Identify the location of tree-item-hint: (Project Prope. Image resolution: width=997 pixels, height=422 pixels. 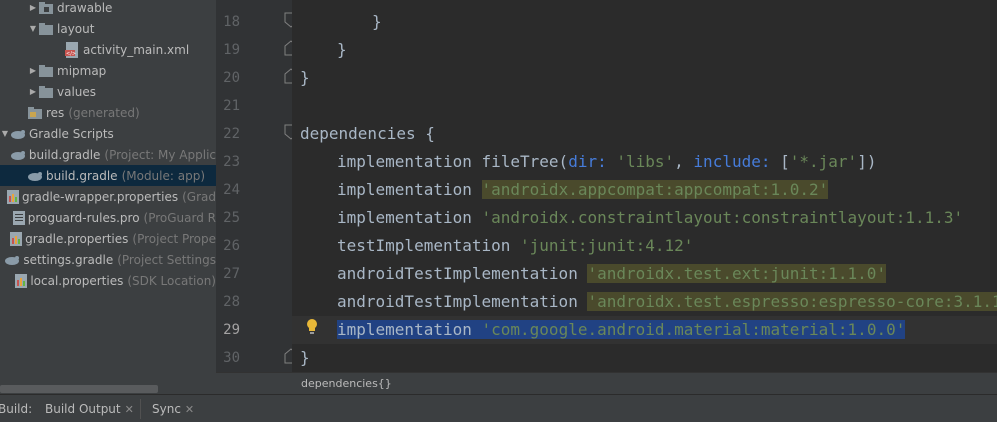
(174, 238).